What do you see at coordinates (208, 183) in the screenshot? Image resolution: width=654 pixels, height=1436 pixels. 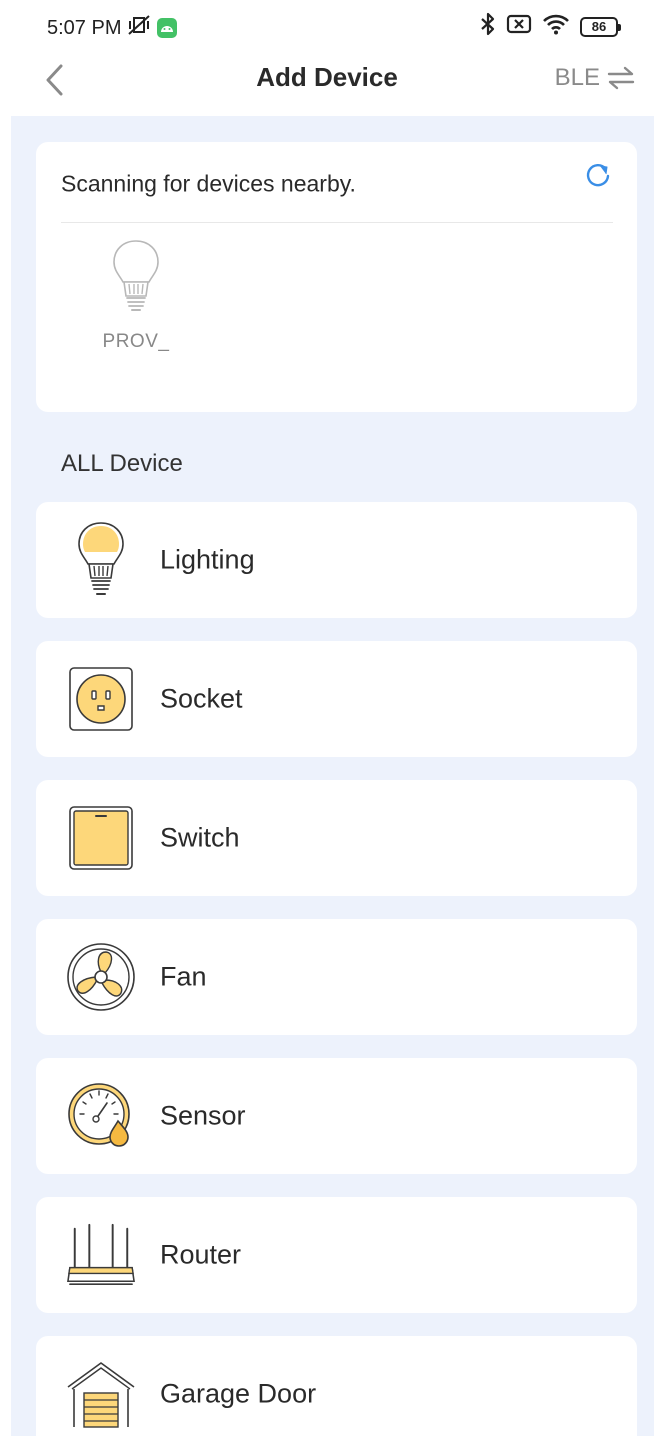 I see `scan-status-text: Scanning for devices nearby.` at bounding box center [208, 183].